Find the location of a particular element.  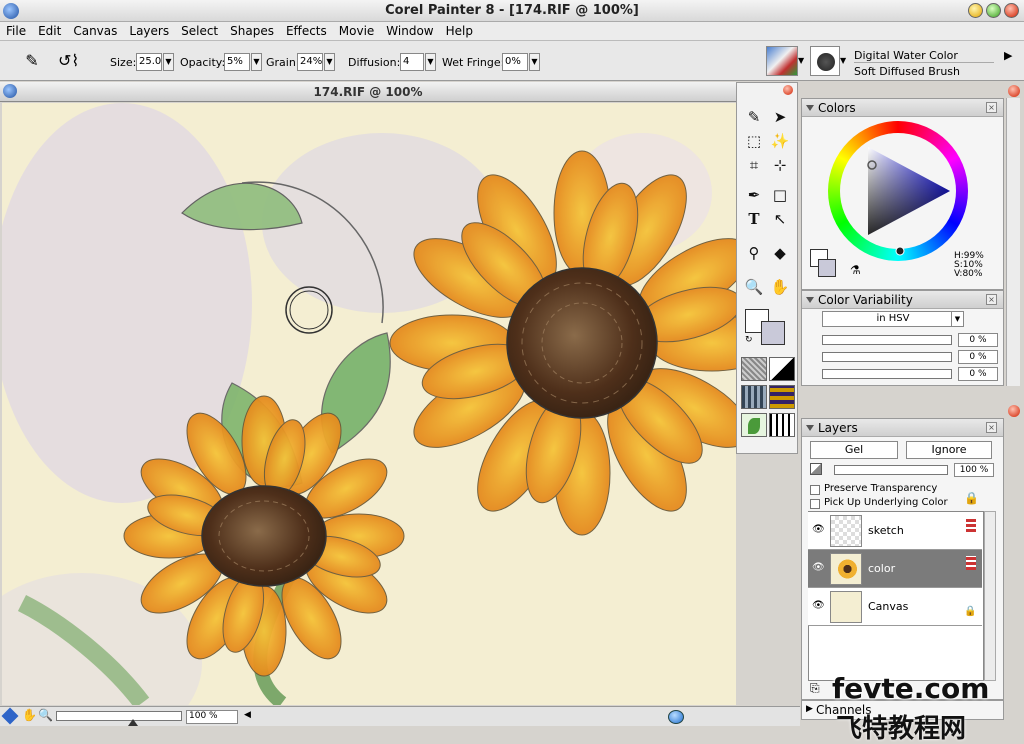

brush-variant-dropdown-icon: ▼ is located at coordinates (844, 61).